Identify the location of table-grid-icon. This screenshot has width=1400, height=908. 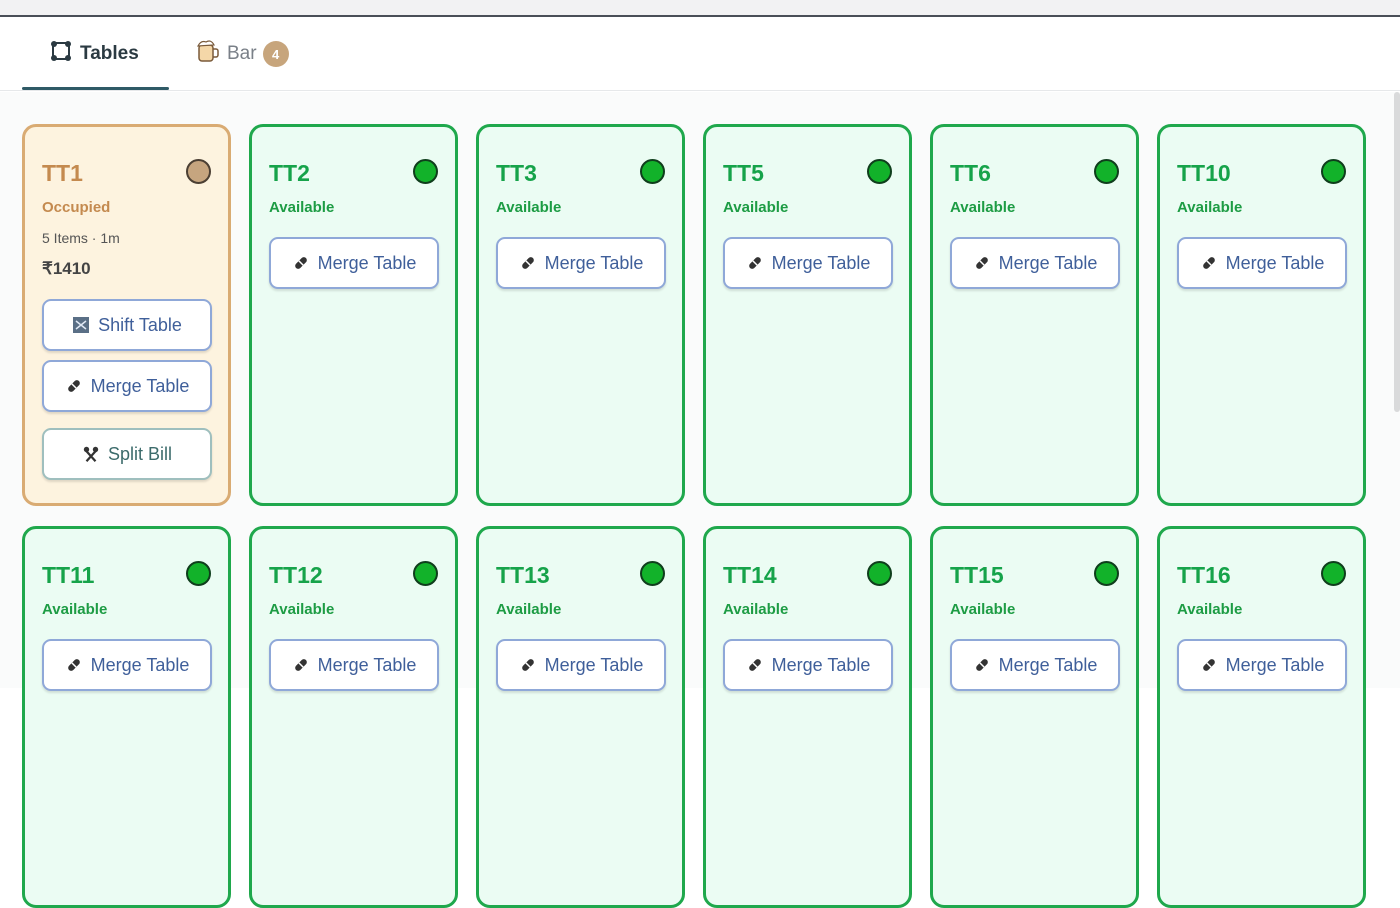
(61, 54).